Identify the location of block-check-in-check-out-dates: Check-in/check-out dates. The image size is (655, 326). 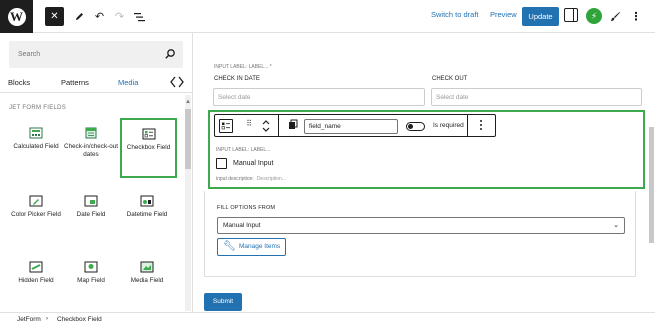
(91, 150).